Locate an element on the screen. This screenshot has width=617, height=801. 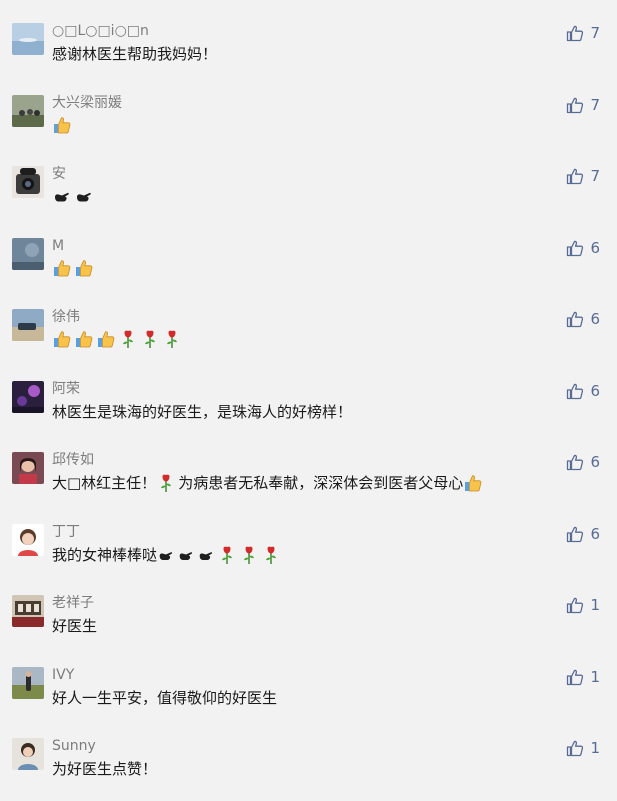
comment-item: IVY 好人一生平安，值得敬仰的好医生 1 is located at coordinates (308, 694).